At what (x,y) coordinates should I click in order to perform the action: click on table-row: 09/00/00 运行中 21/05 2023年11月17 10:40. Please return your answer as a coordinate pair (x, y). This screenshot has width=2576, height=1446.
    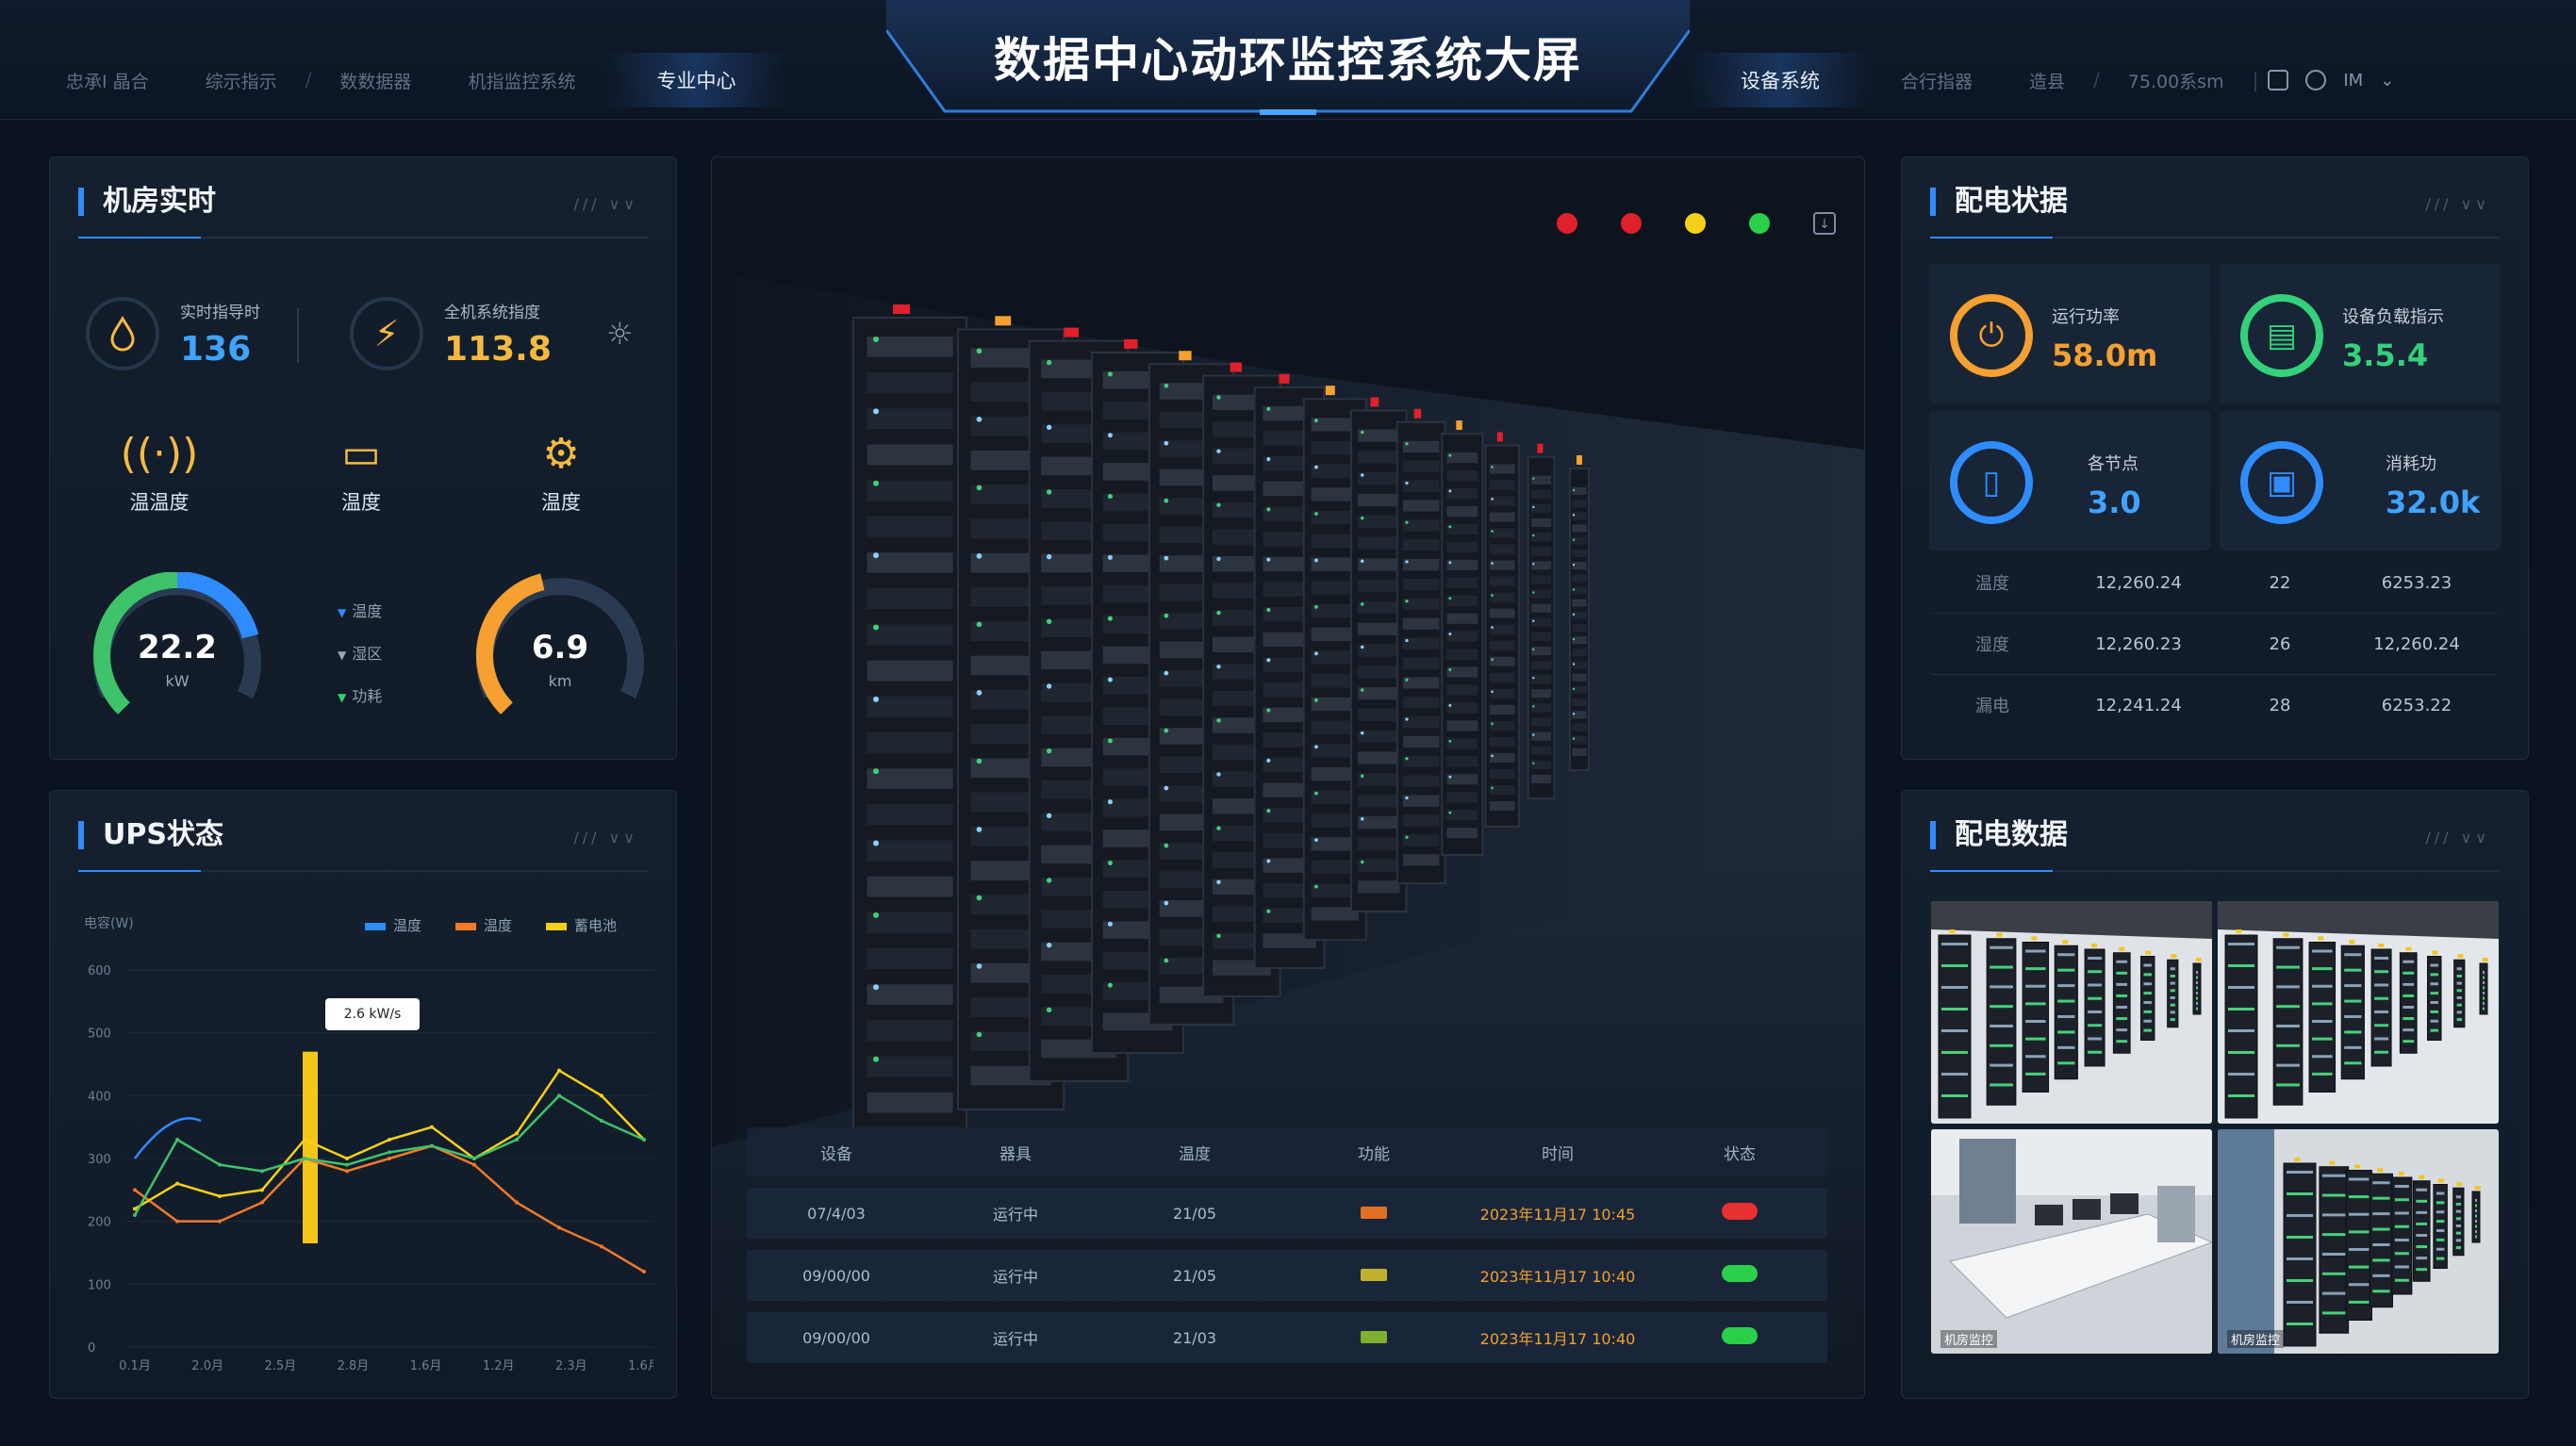
    Looking at the image, I should click on (1287, 1275).